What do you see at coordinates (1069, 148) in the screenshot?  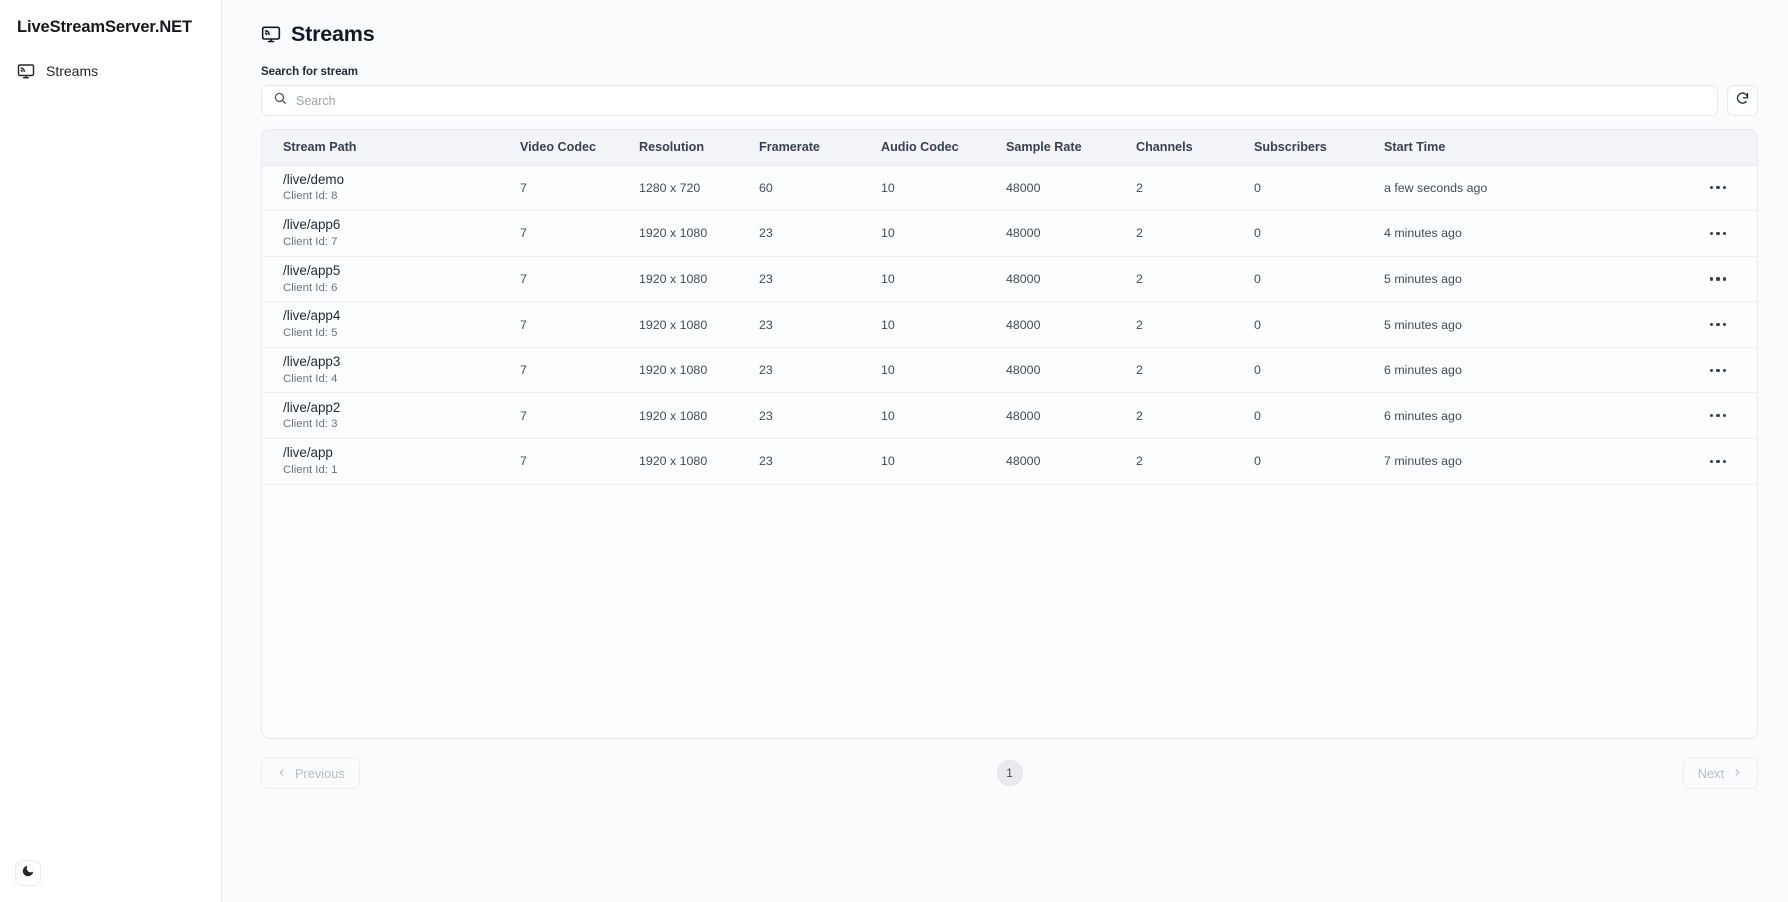 I see `column-header-sample-rate: Sample Rate` at bounding box center [1069, 148].